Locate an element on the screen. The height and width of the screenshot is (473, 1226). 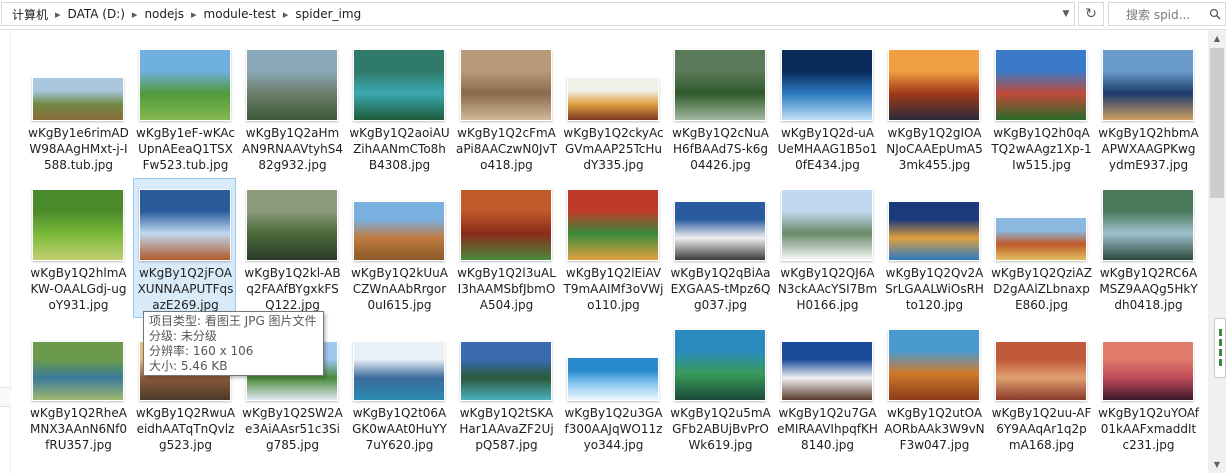
file-name: wKgBy1Q2hlmAKW-OAALGdj-ugoY931.jpg is located at coordinates (78, 289).